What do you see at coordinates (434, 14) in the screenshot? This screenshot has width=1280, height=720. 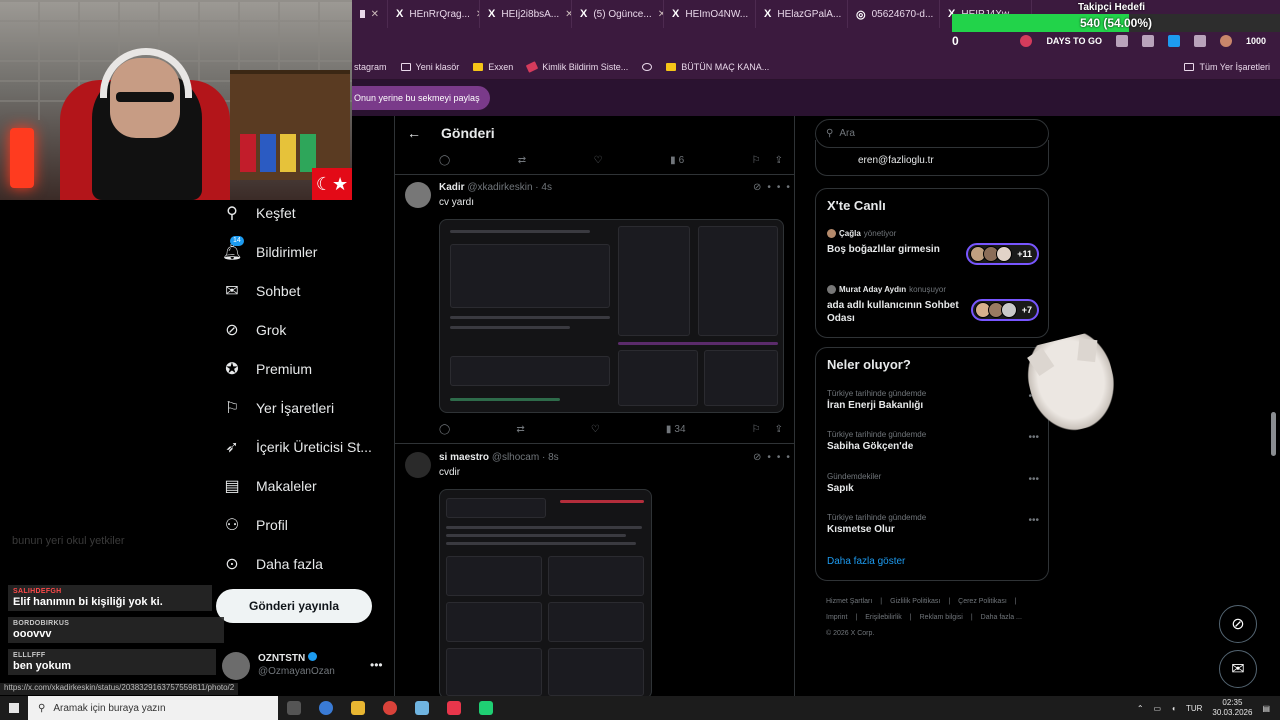 I see `browser-tab: XHEnRrQrag...✕` at bounding box center [434, 14].